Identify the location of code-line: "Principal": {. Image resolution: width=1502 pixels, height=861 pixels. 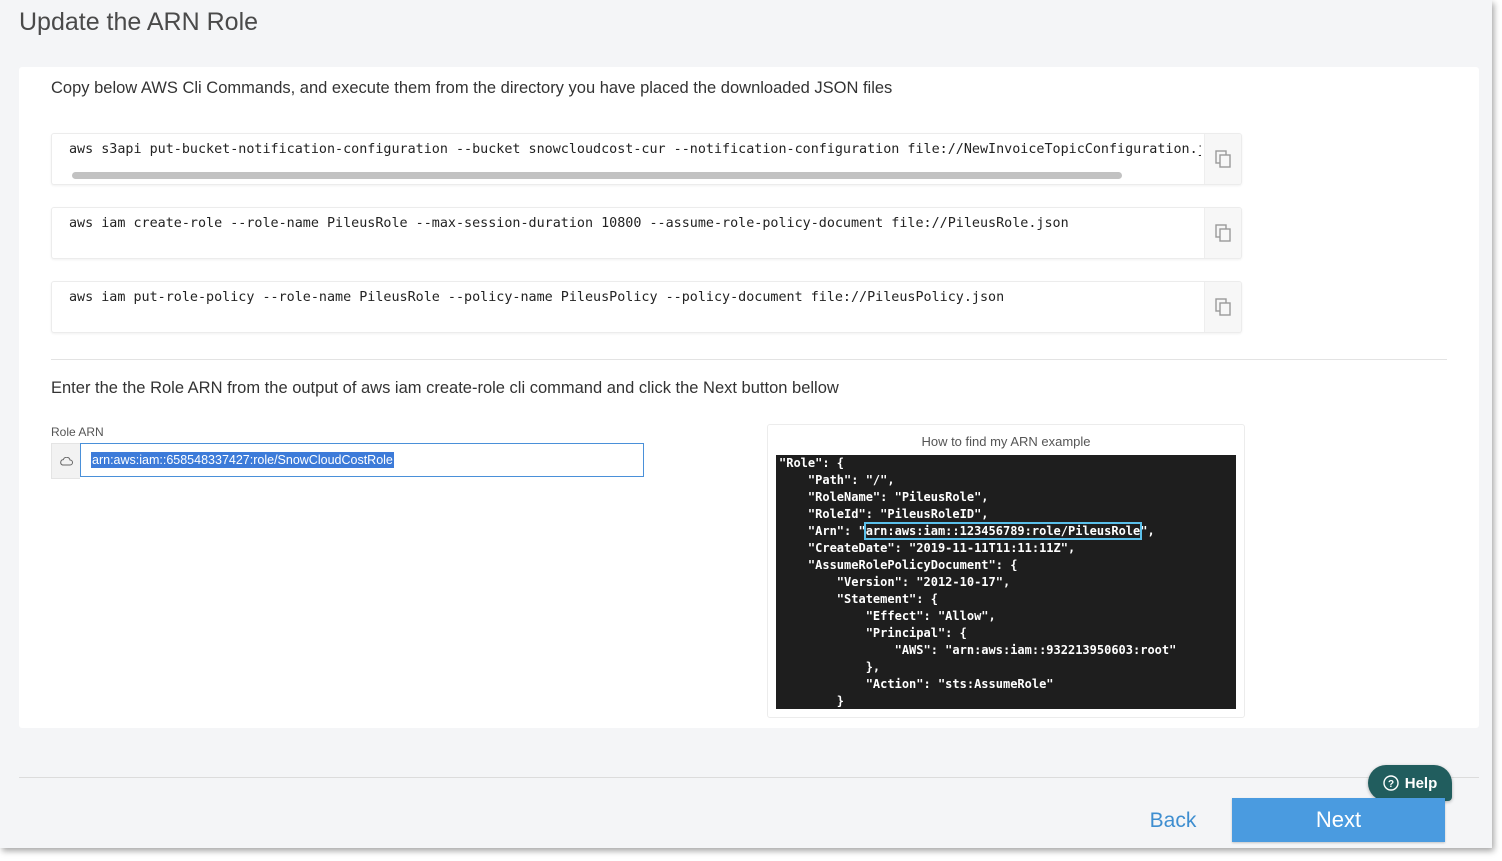
(873, 633).